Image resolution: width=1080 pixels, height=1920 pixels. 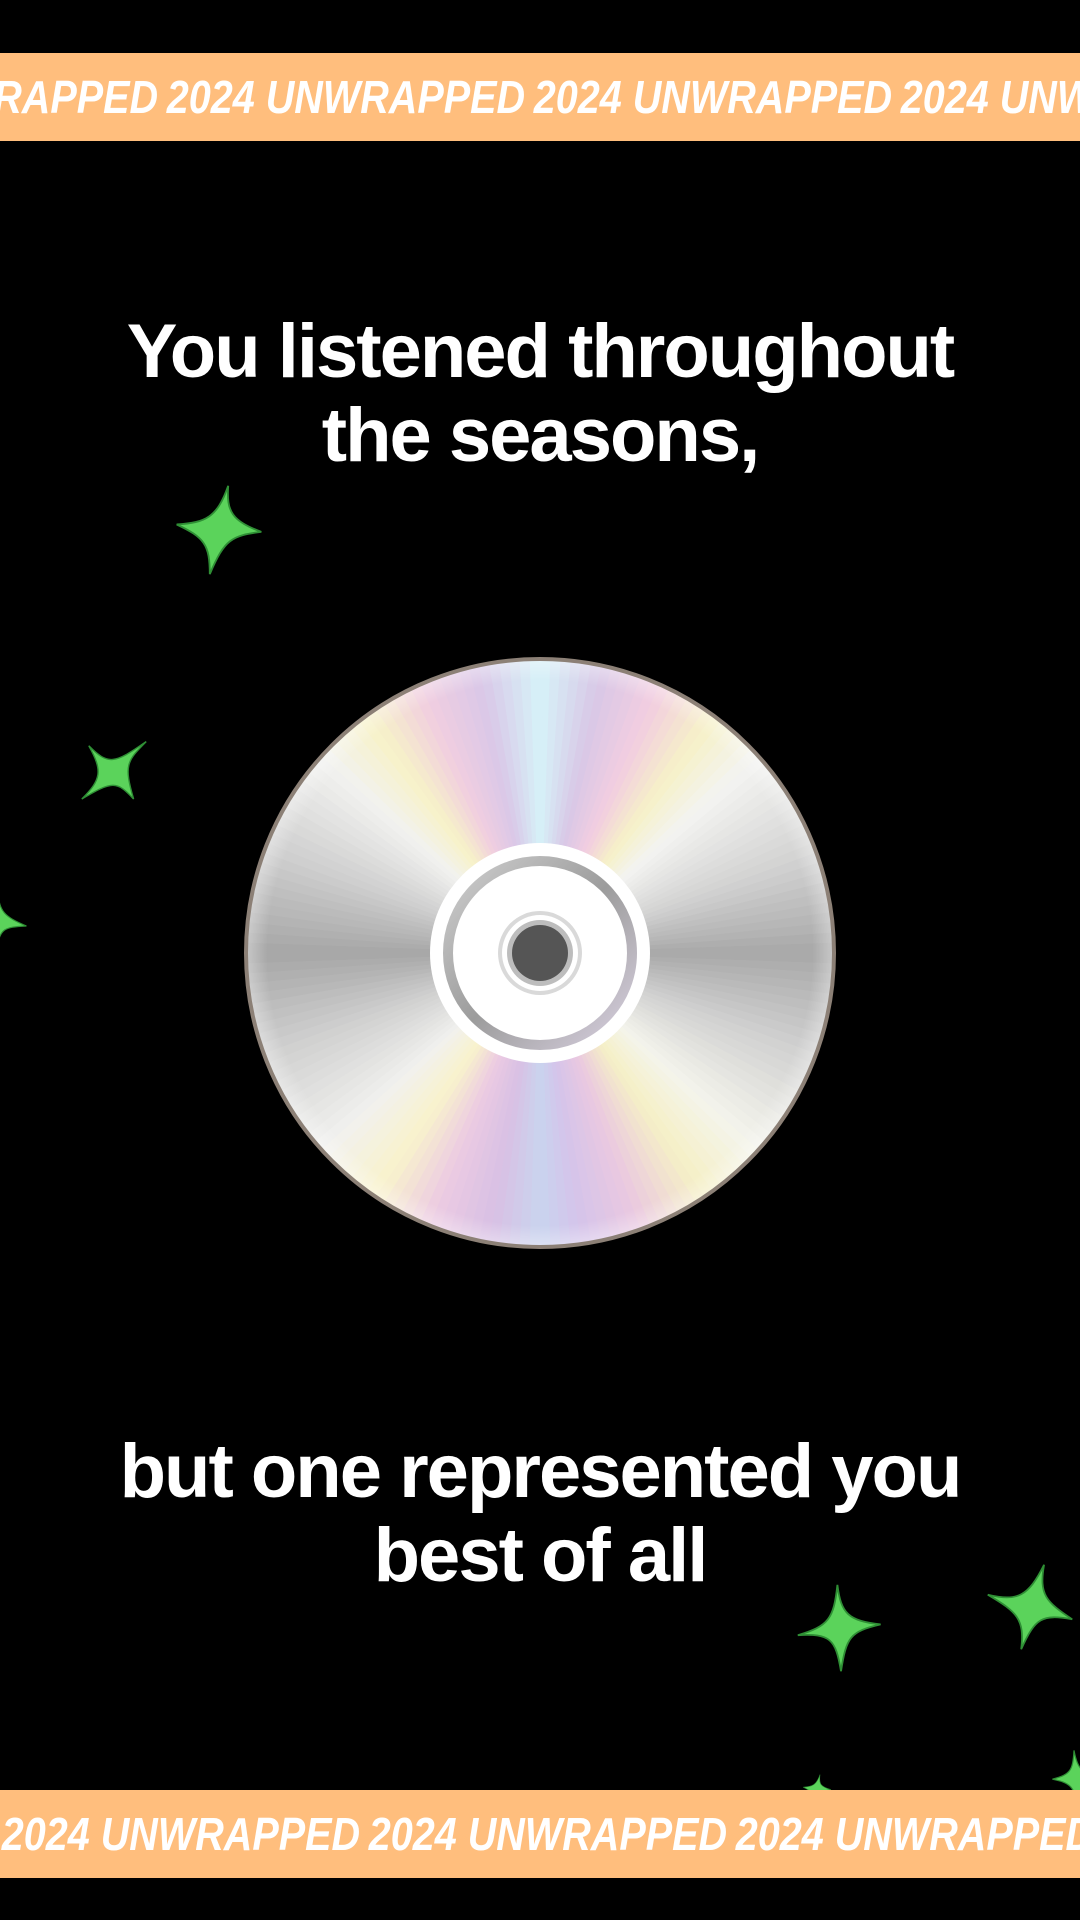 I want to click on headline-bottom: but one represented you best of all, so click(x=540, y=1514).